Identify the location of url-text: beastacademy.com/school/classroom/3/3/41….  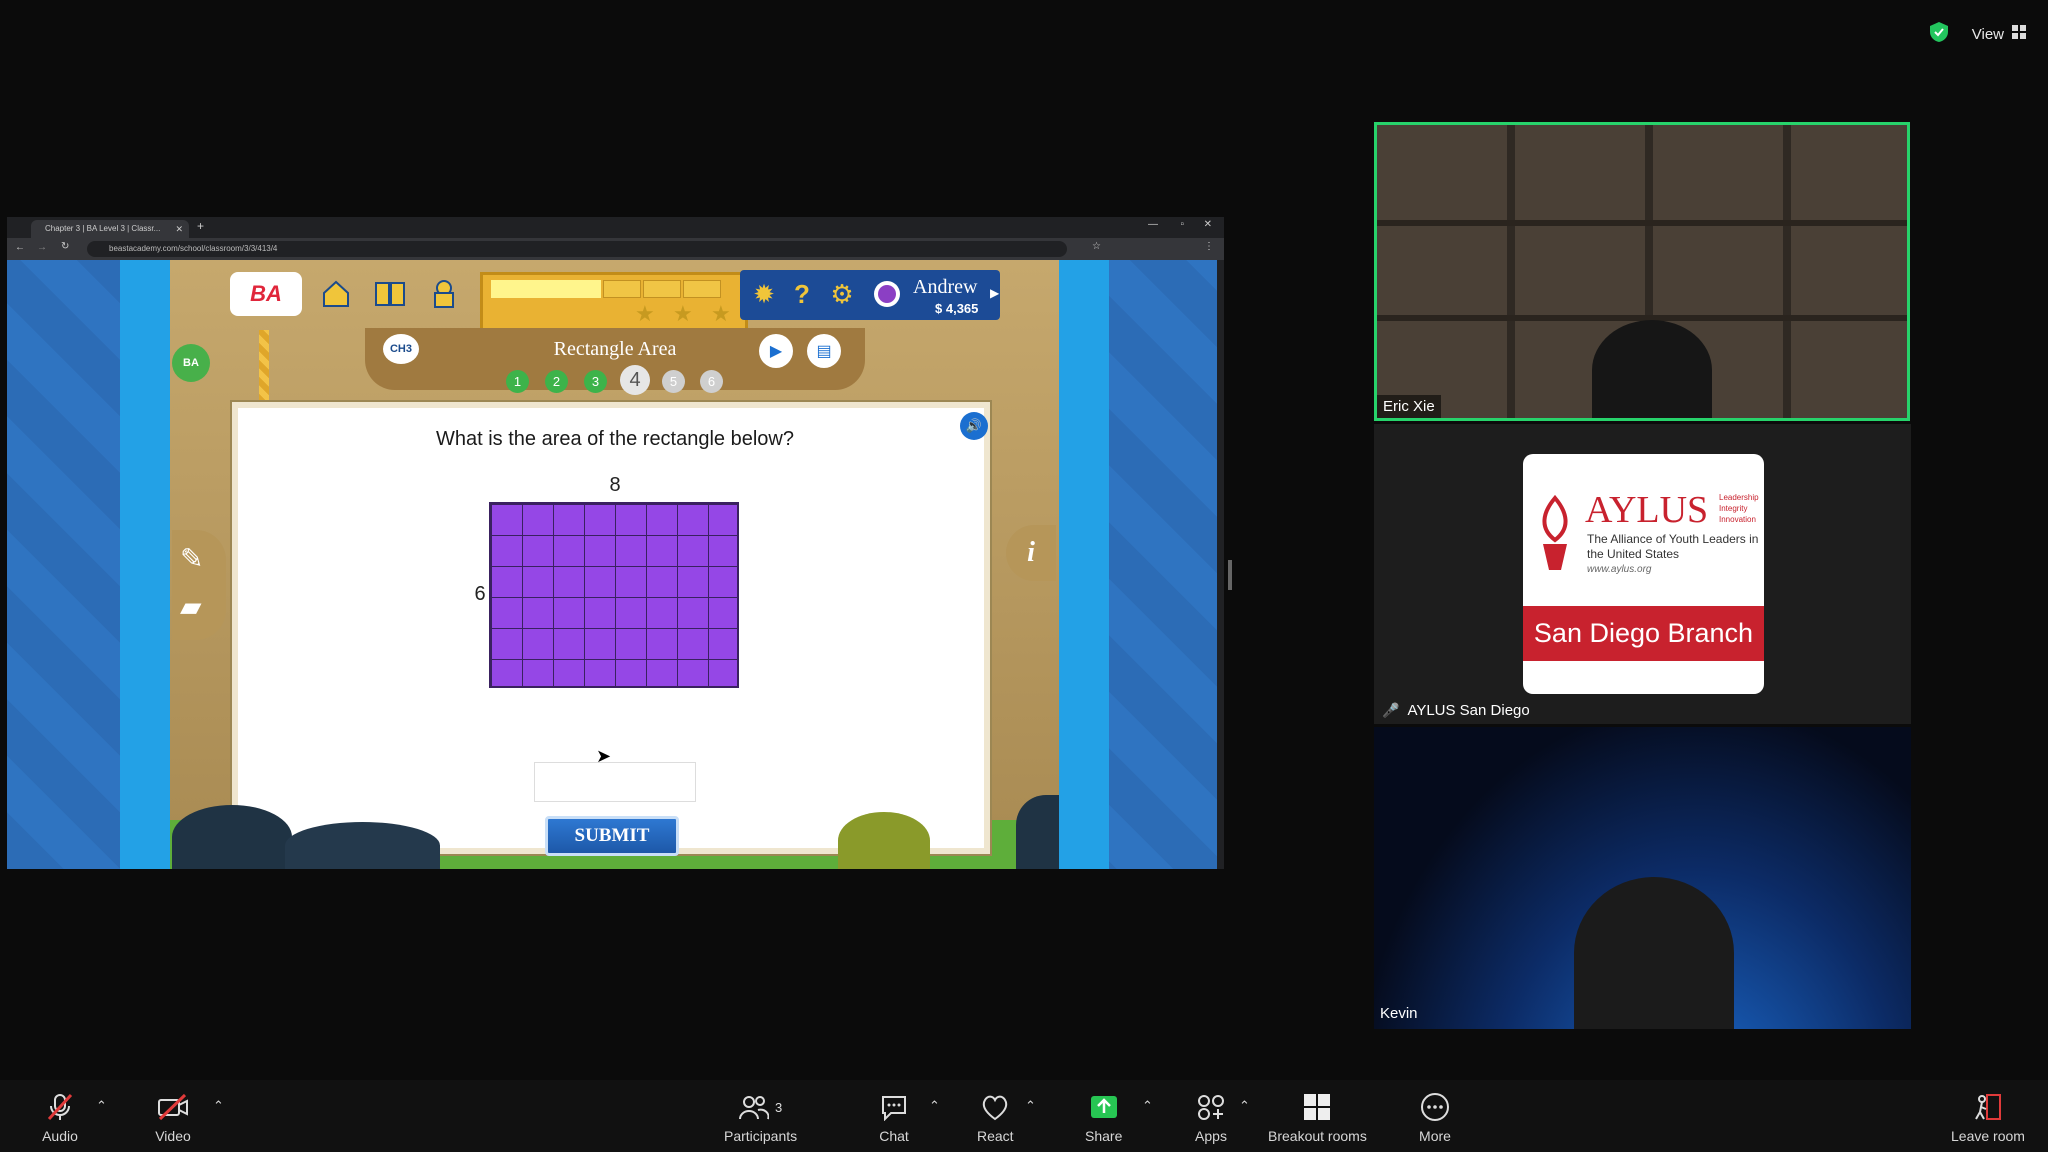
(193, 248).